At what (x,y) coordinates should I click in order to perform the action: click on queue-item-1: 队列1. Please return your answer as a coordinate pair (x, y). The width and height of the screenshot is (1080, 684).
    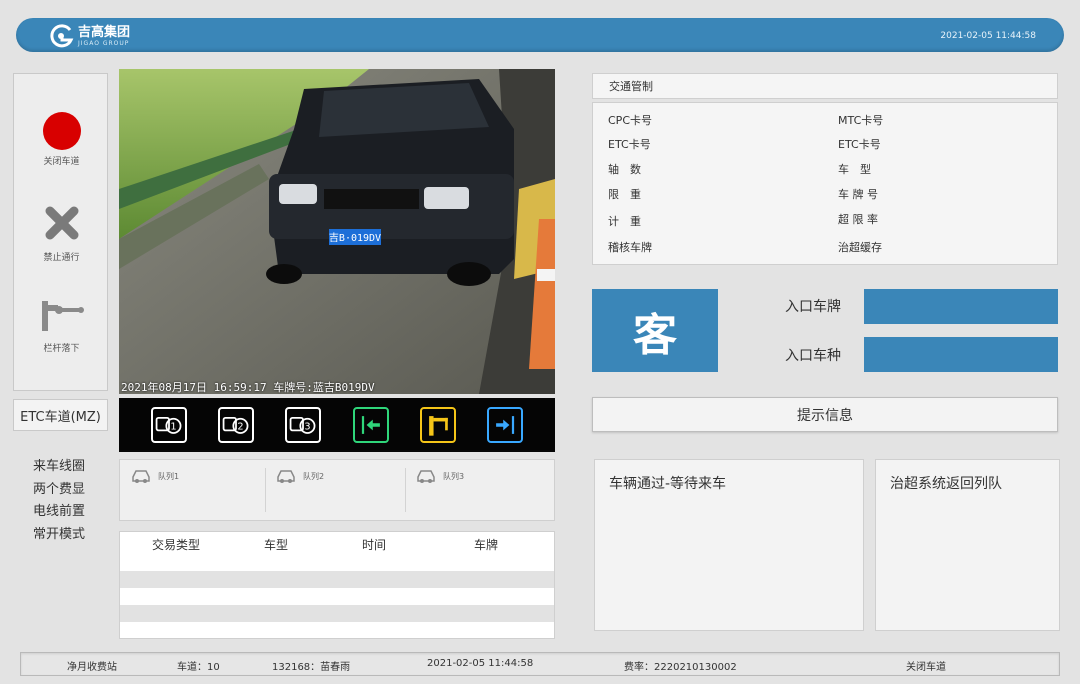
    Looking at the image, I should click on (154, 476).